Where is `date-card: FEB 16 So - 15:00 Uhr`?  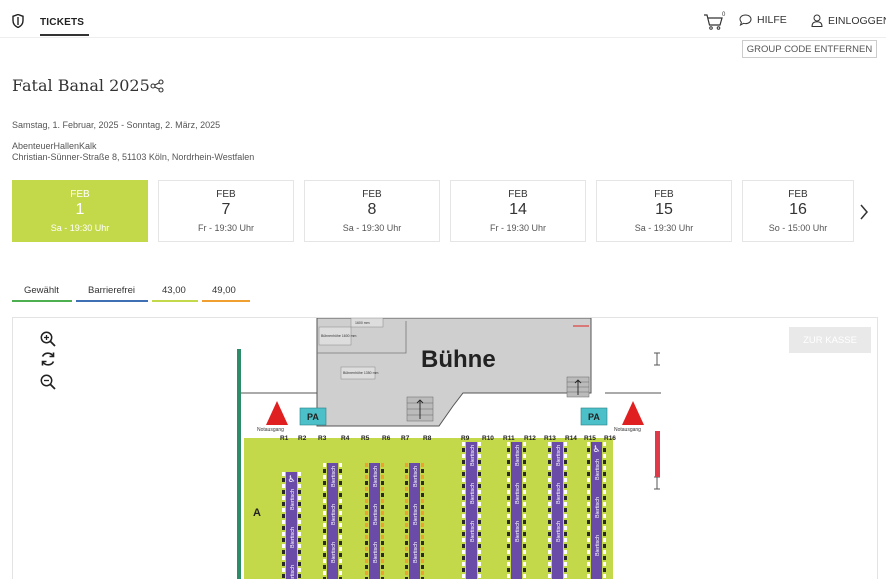
date-card: FEB 16 So - 15:00 Uhr is located at coordinates (798, 211).